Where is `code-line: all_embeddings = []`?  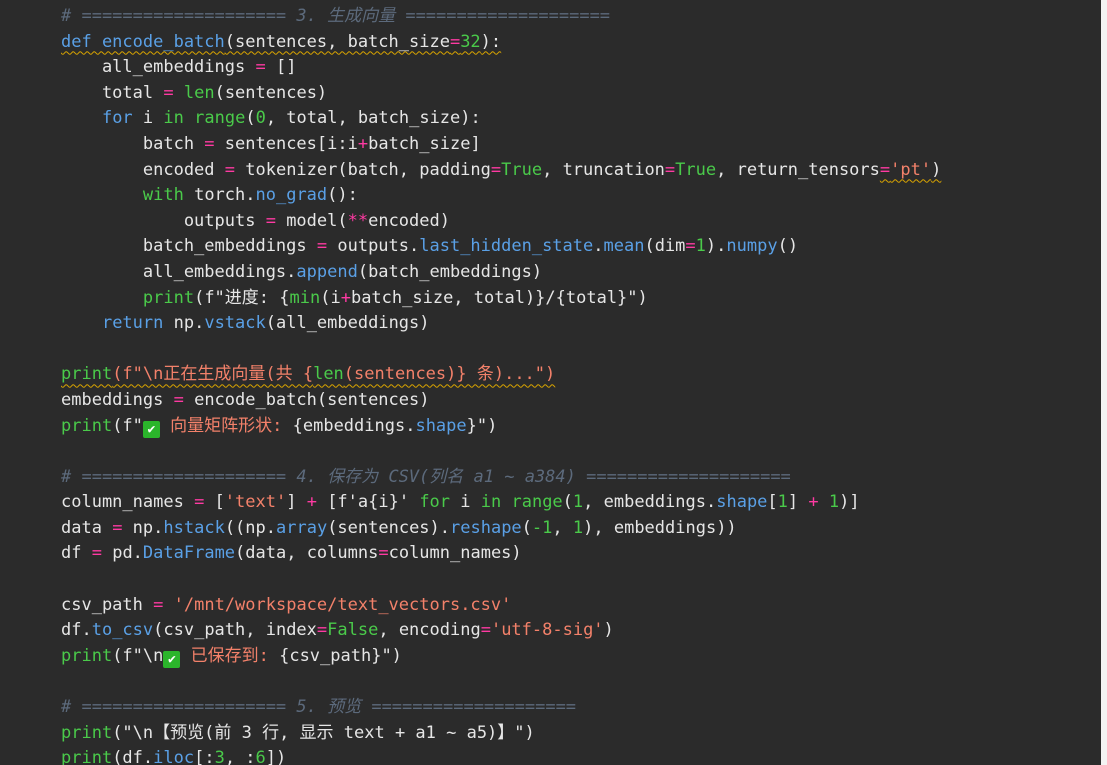
code-line: all_embeddings = [] is located at coordinates (501, 68).